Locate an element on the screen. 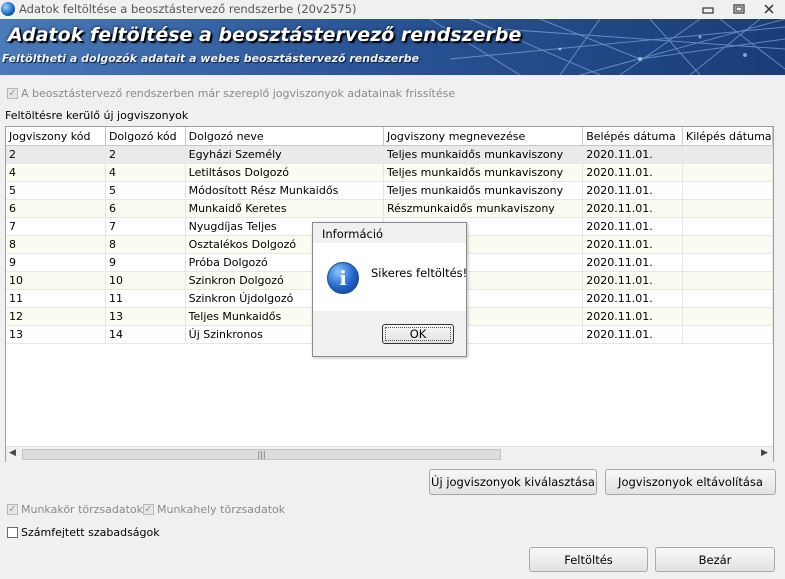  scrollbar-thumb: ||| is located at coordinates (261, 454).